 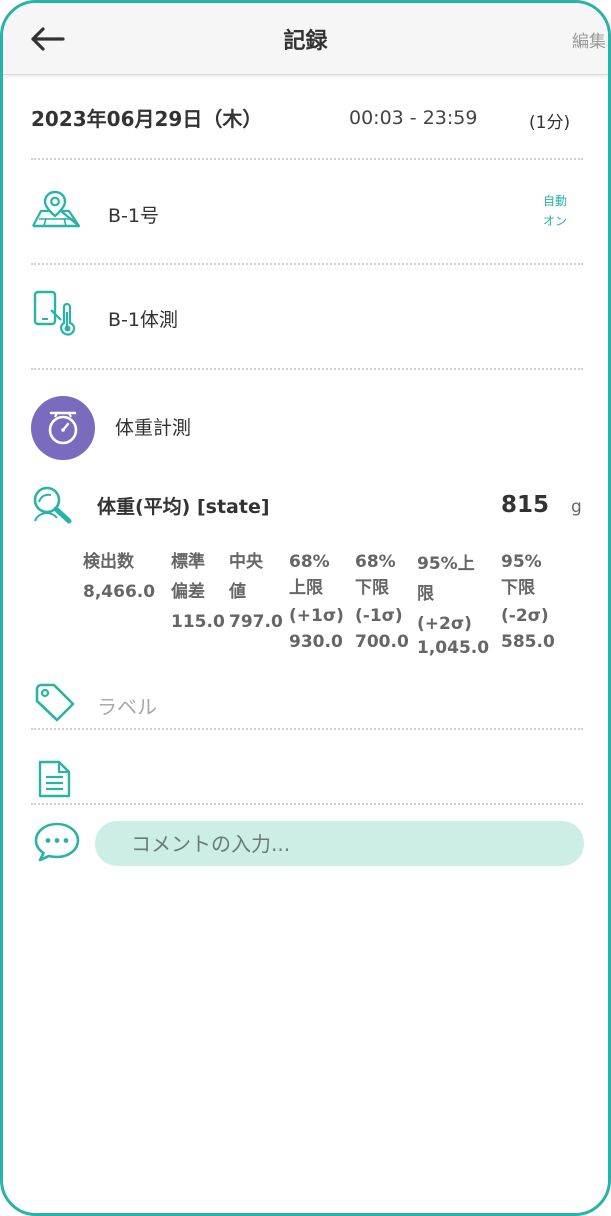 I want to click on stat-header: (+2σ), so click(x=444, y=624).